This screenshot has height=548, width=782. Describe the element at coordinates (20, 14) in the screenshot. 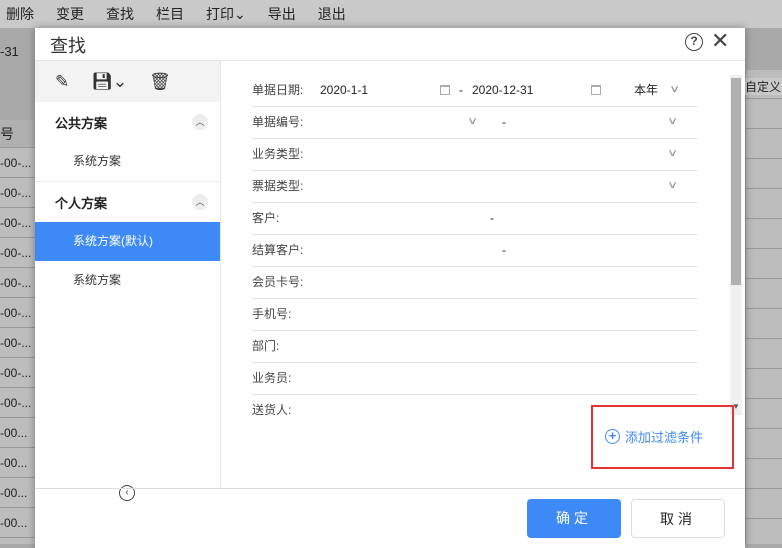

I see `menu-delete: 删除` at that location.